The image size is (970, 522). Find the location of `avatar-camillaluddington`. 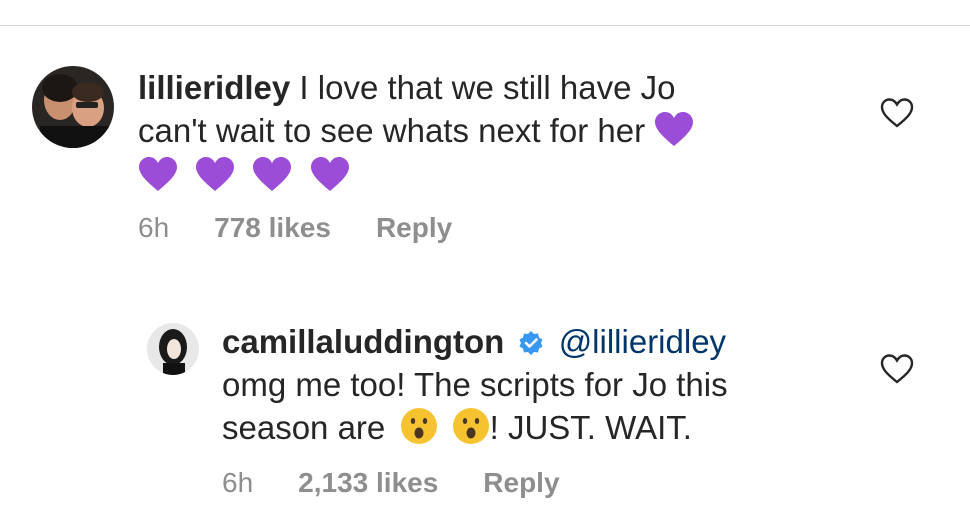

avatar-camillaluddington is located at coordinates (173, 349).